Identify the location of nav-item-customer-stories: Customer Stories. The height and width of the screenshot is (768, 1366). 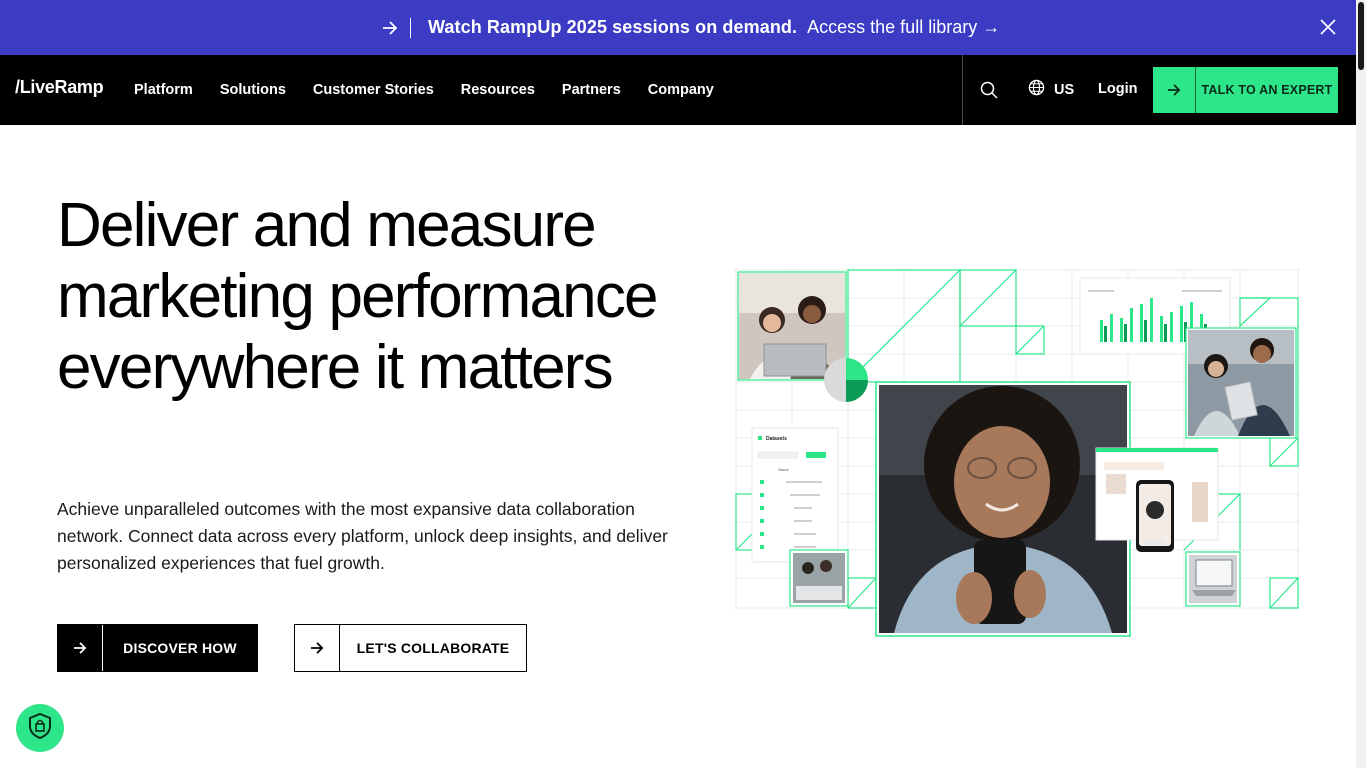
(373, 90).